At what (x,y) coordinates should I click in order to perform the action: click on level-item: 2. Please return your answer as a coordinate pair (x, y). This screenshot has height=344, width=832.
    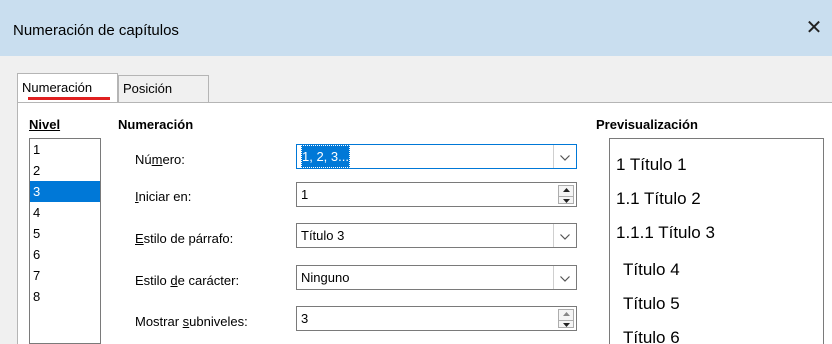
    Looking at the image, I should click on (65, 170).